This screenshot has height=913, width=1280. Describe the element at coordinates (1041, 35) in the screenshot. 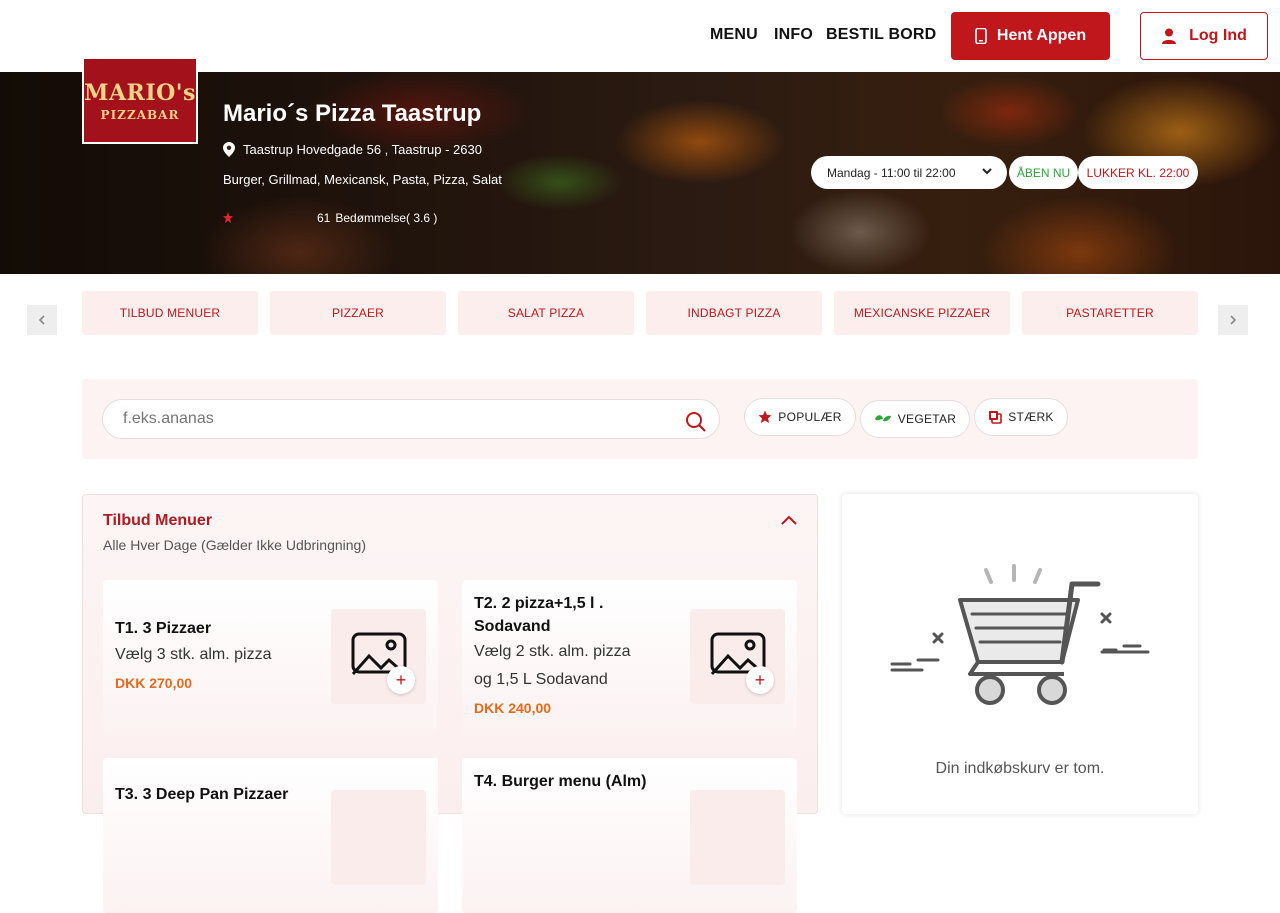

I see `get-app-label: Hent Appen` at that location.